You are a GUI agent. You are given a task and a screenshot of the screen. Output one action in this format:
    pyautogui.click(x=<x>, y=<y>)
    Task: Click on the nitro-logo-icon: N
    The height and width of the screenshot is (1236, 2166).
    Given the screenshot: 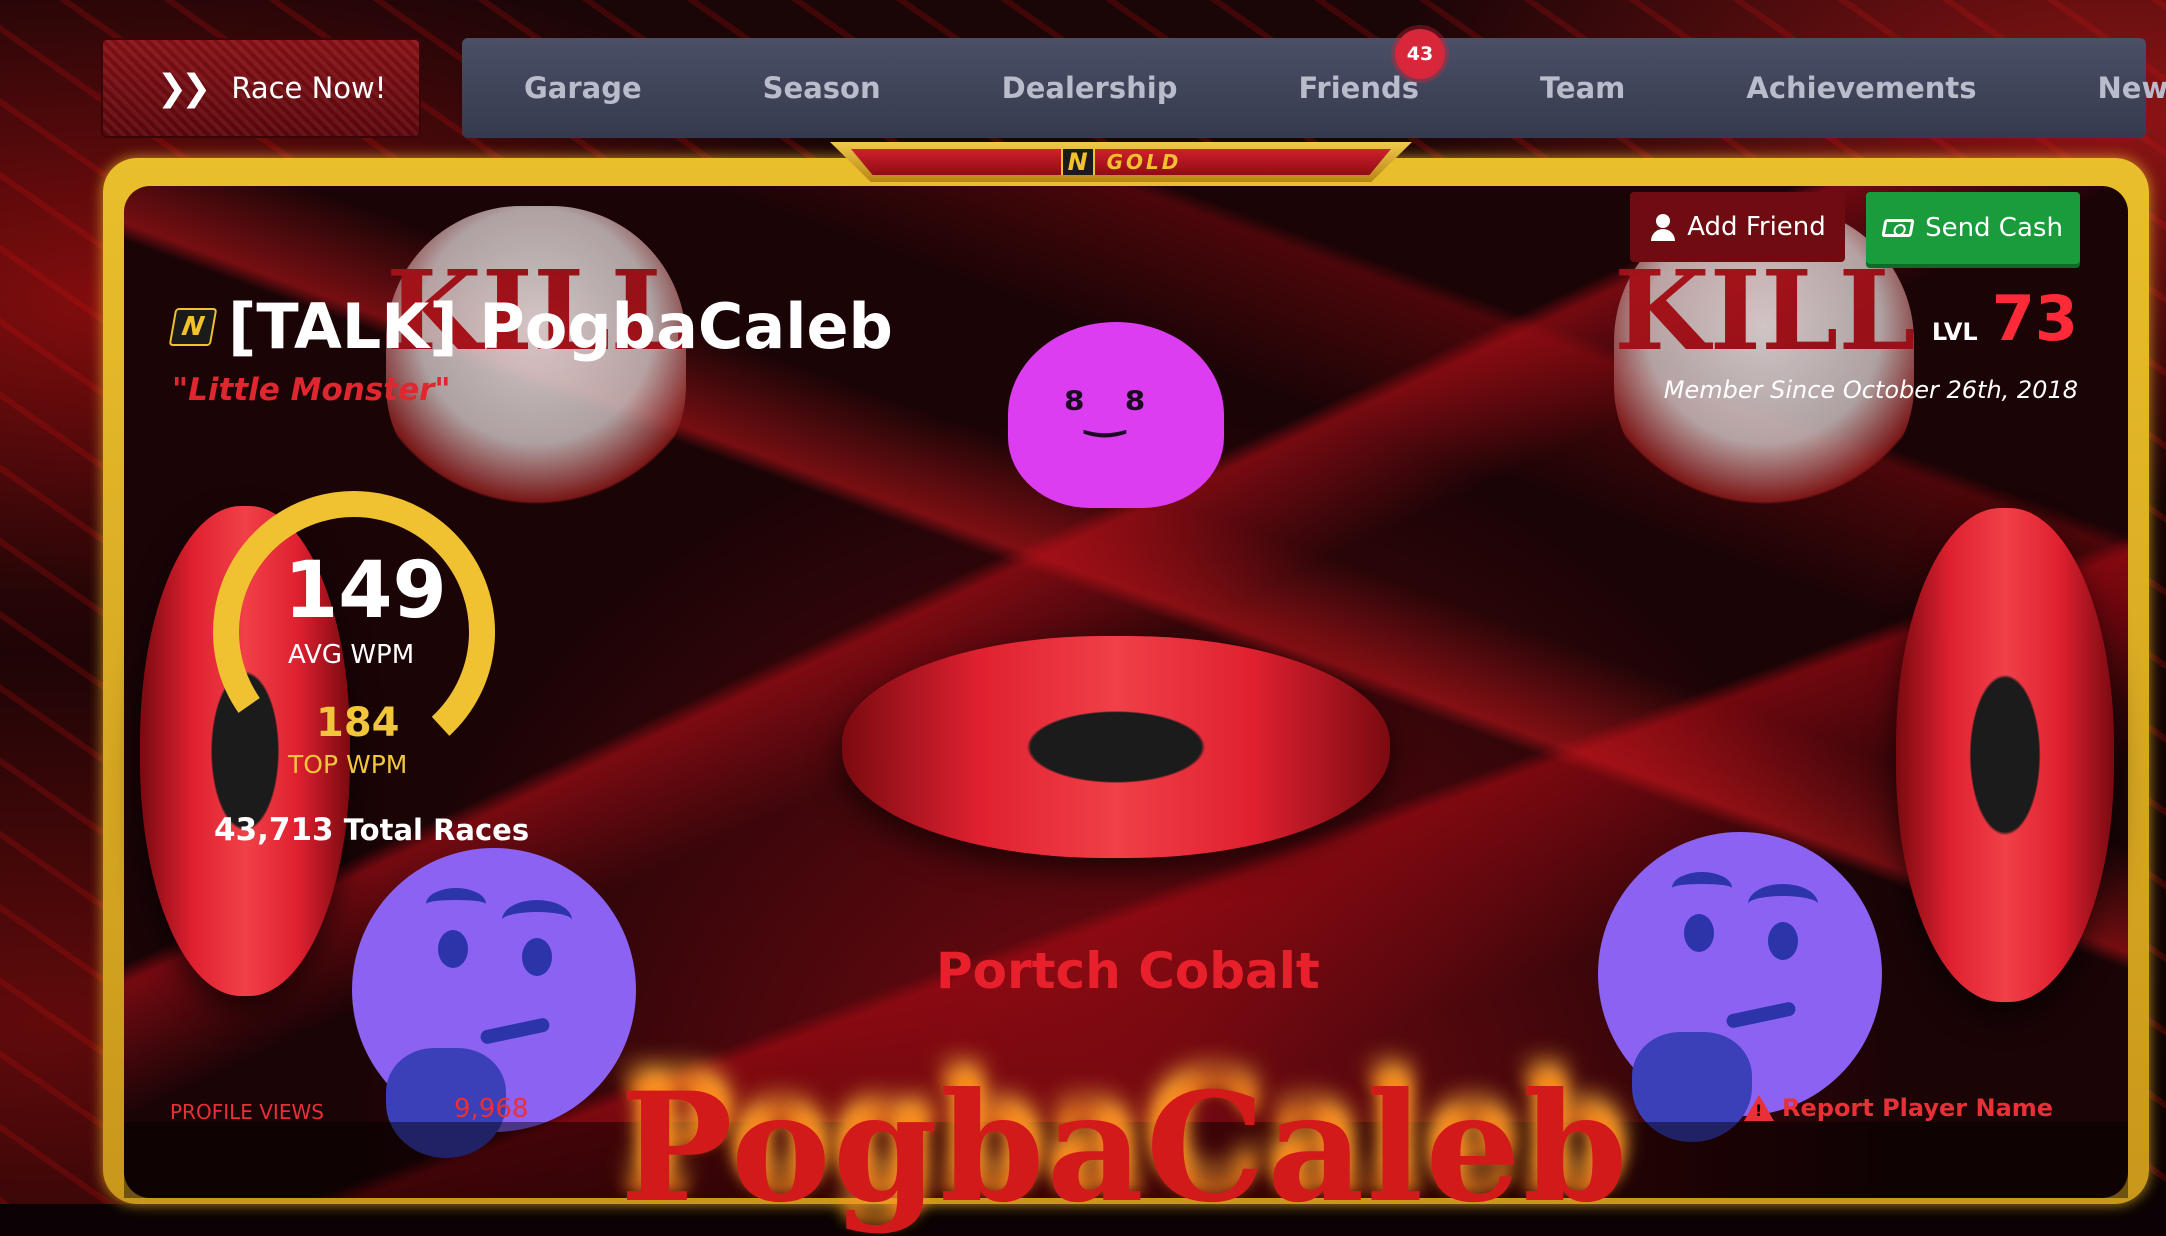 What is the action you would take?
    pyautogui.click(x=1077, y=162)
    